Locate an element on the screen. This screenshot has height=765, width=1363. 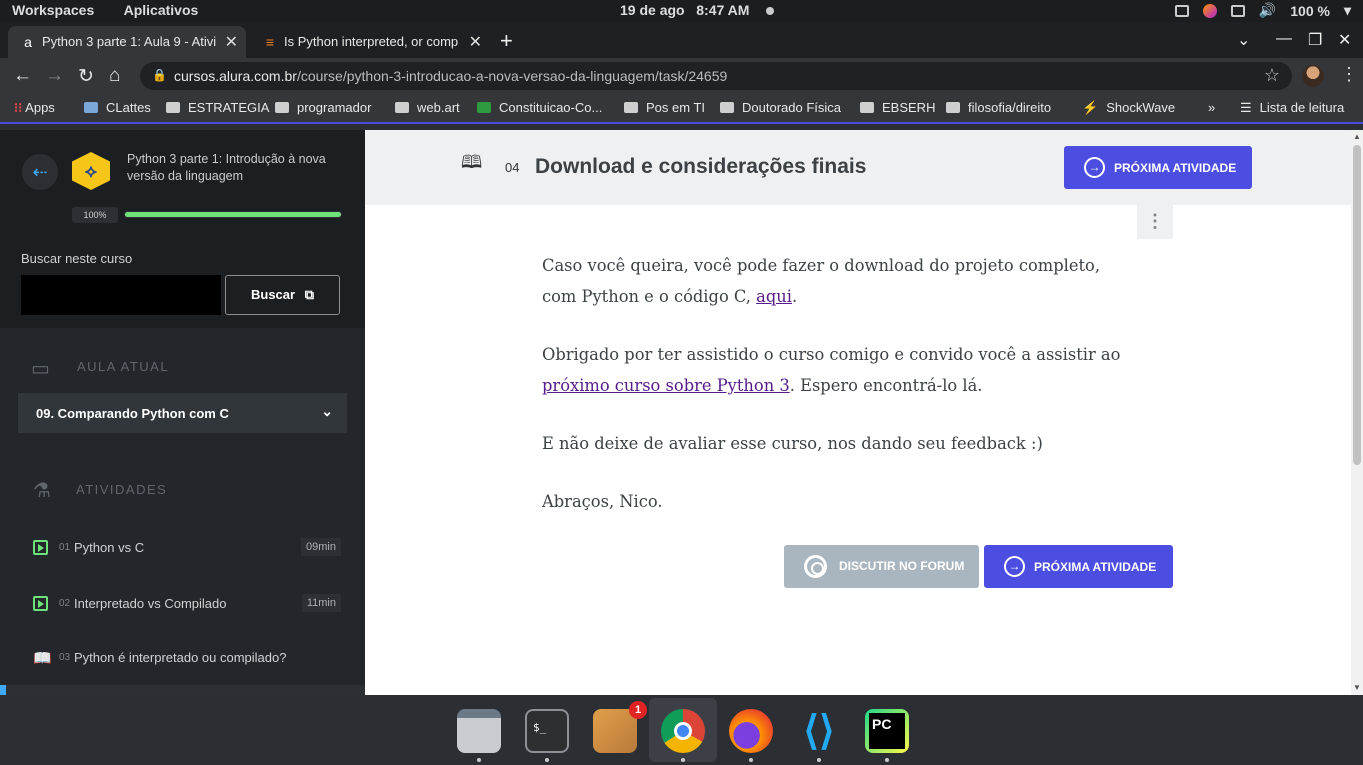
lesson-icon: ▭ is located at coordinates (40, 369).